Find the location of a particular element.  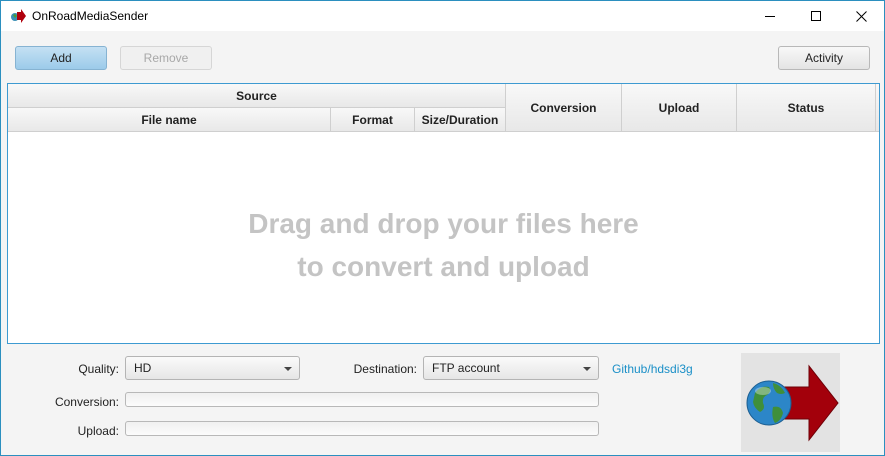

drop-placeholder-line2: to convert and upload is located at coordinates (443, 266).